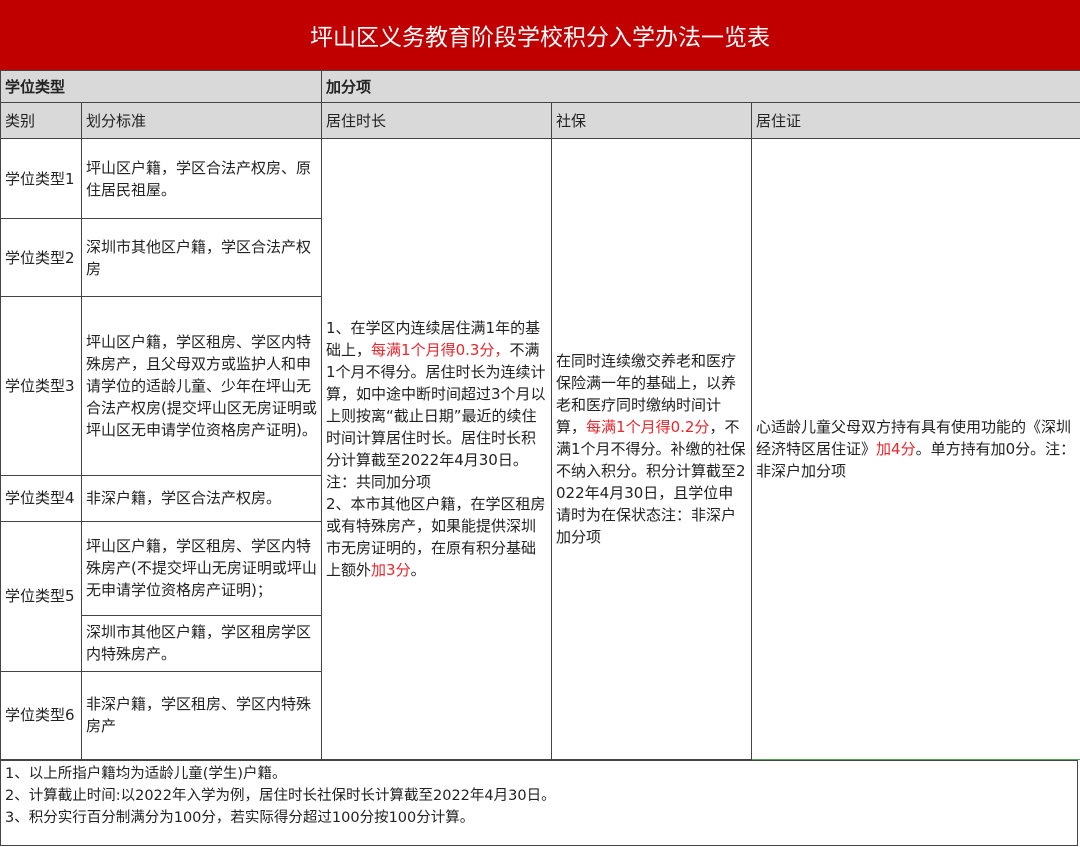 The width and height of the screenshot is (1080, 847). Describe the element at coordinates (146, 774) in the screenshot. I see `footnote: 1、以上所指户籍均为适龄儿童(学生)户籍。` at that location.